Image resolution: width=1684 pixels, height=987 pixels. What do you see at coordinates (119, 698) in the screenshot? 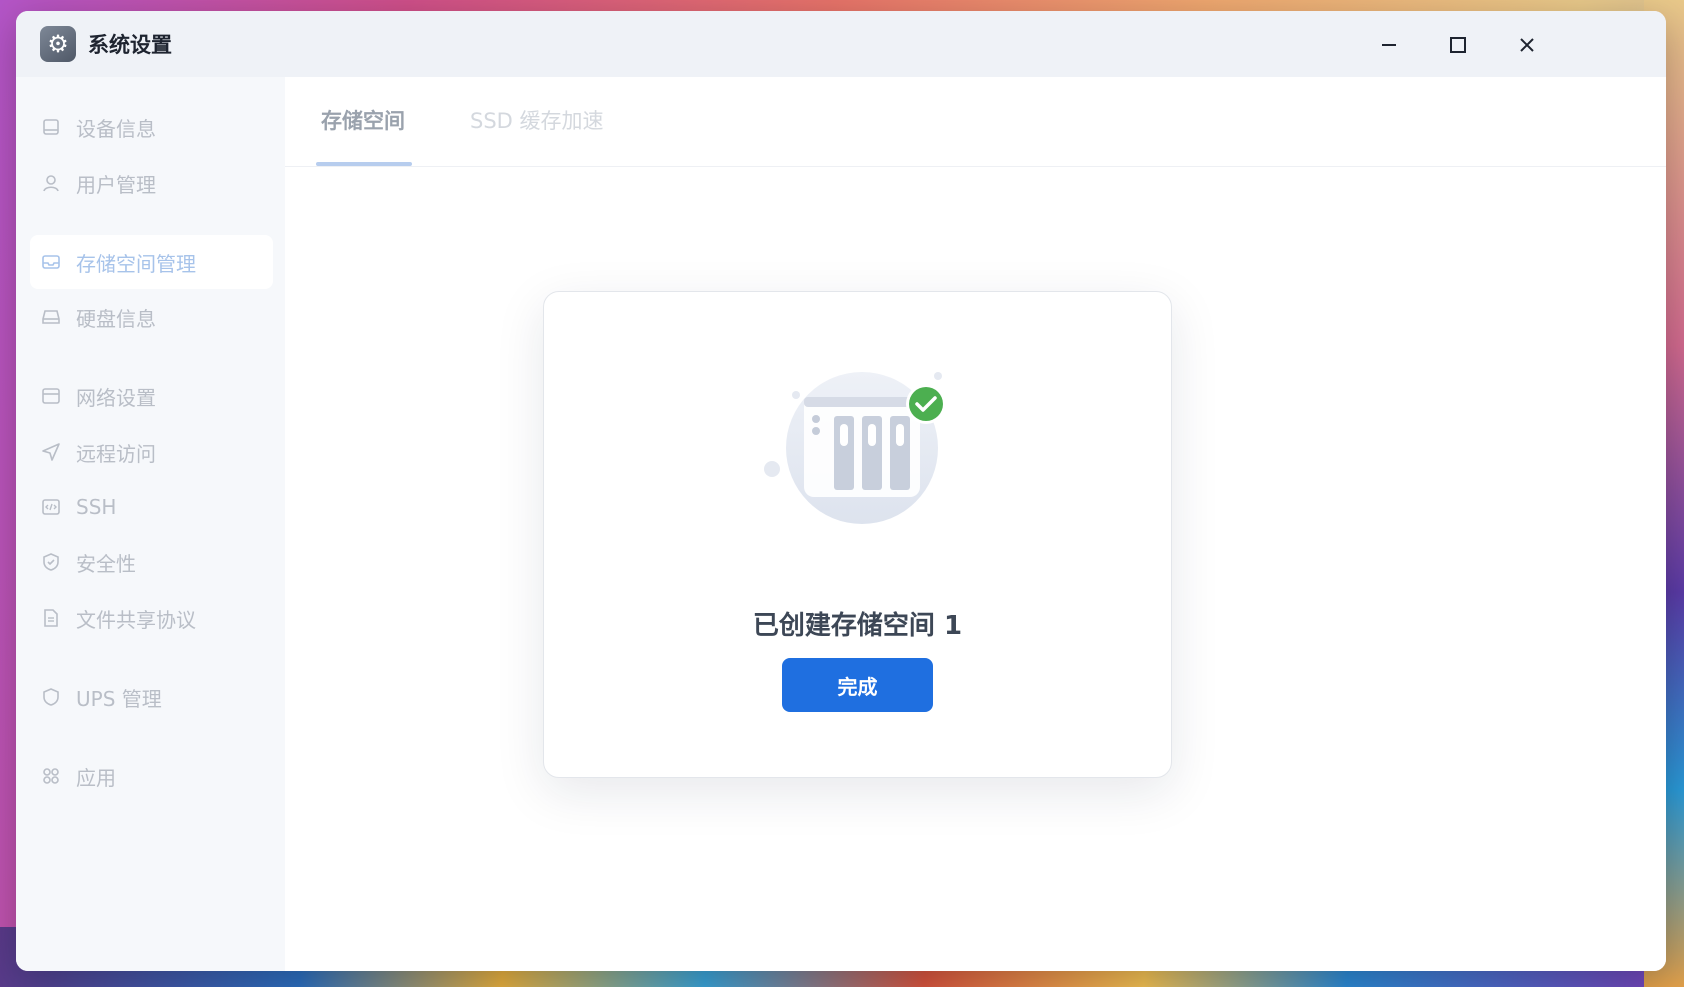
I see `sidebar-item-label: UPS 管理` at bounding box center [119, 698].